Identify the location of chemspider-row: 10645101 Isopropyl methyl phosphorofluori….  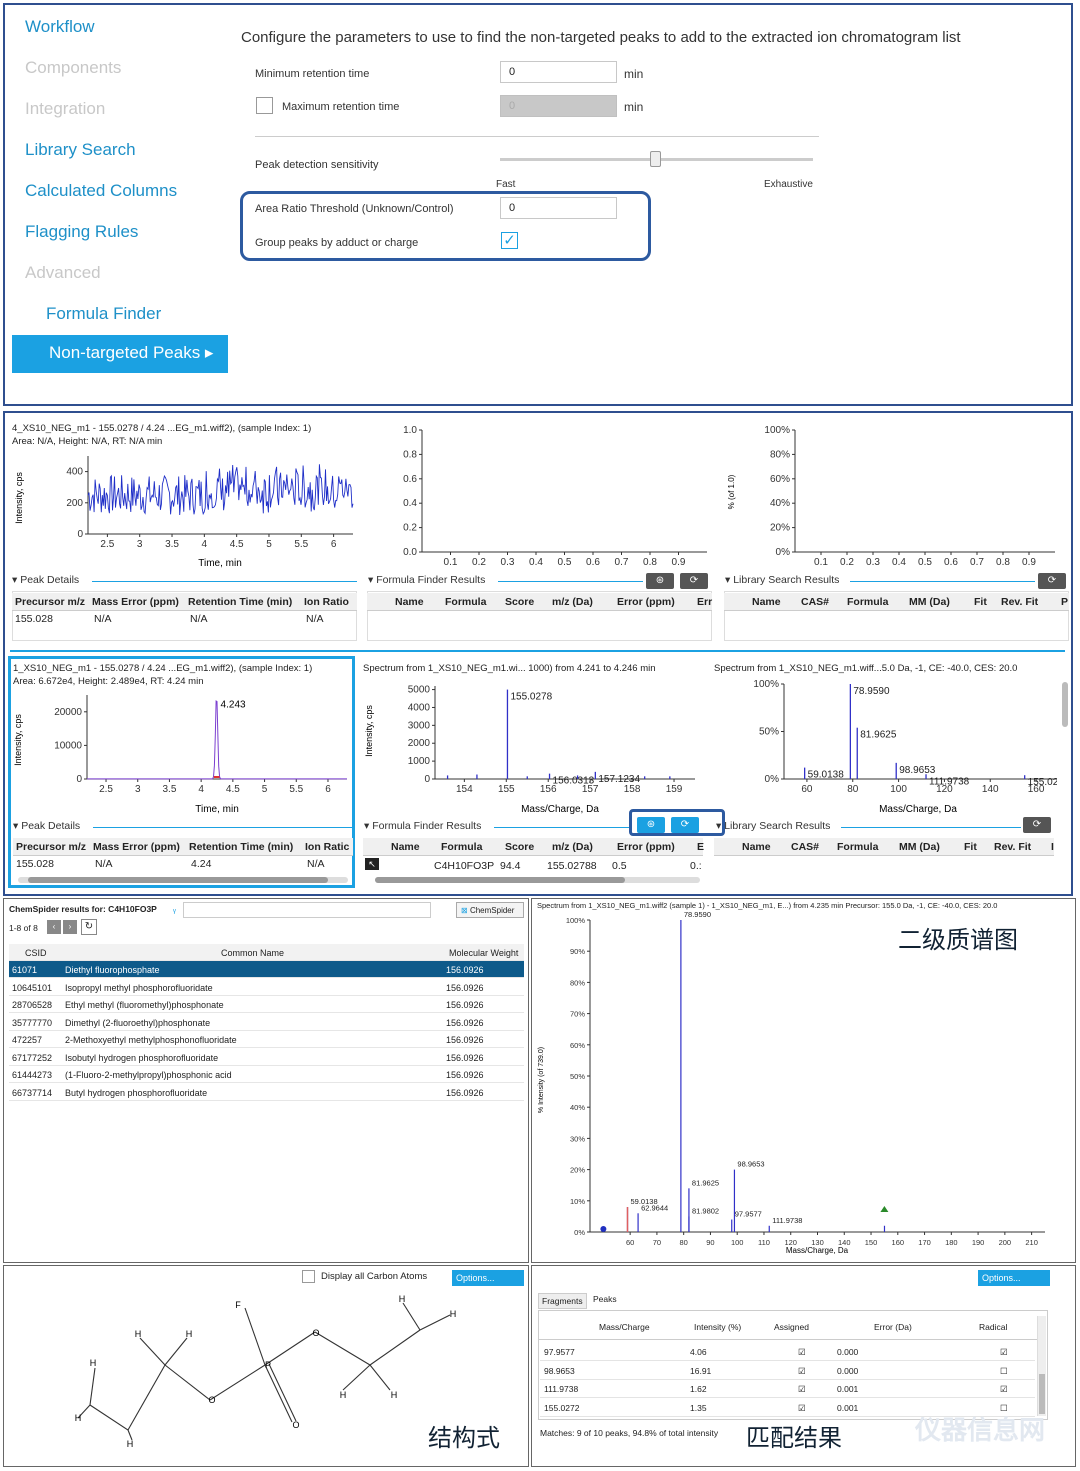
(266, 987).